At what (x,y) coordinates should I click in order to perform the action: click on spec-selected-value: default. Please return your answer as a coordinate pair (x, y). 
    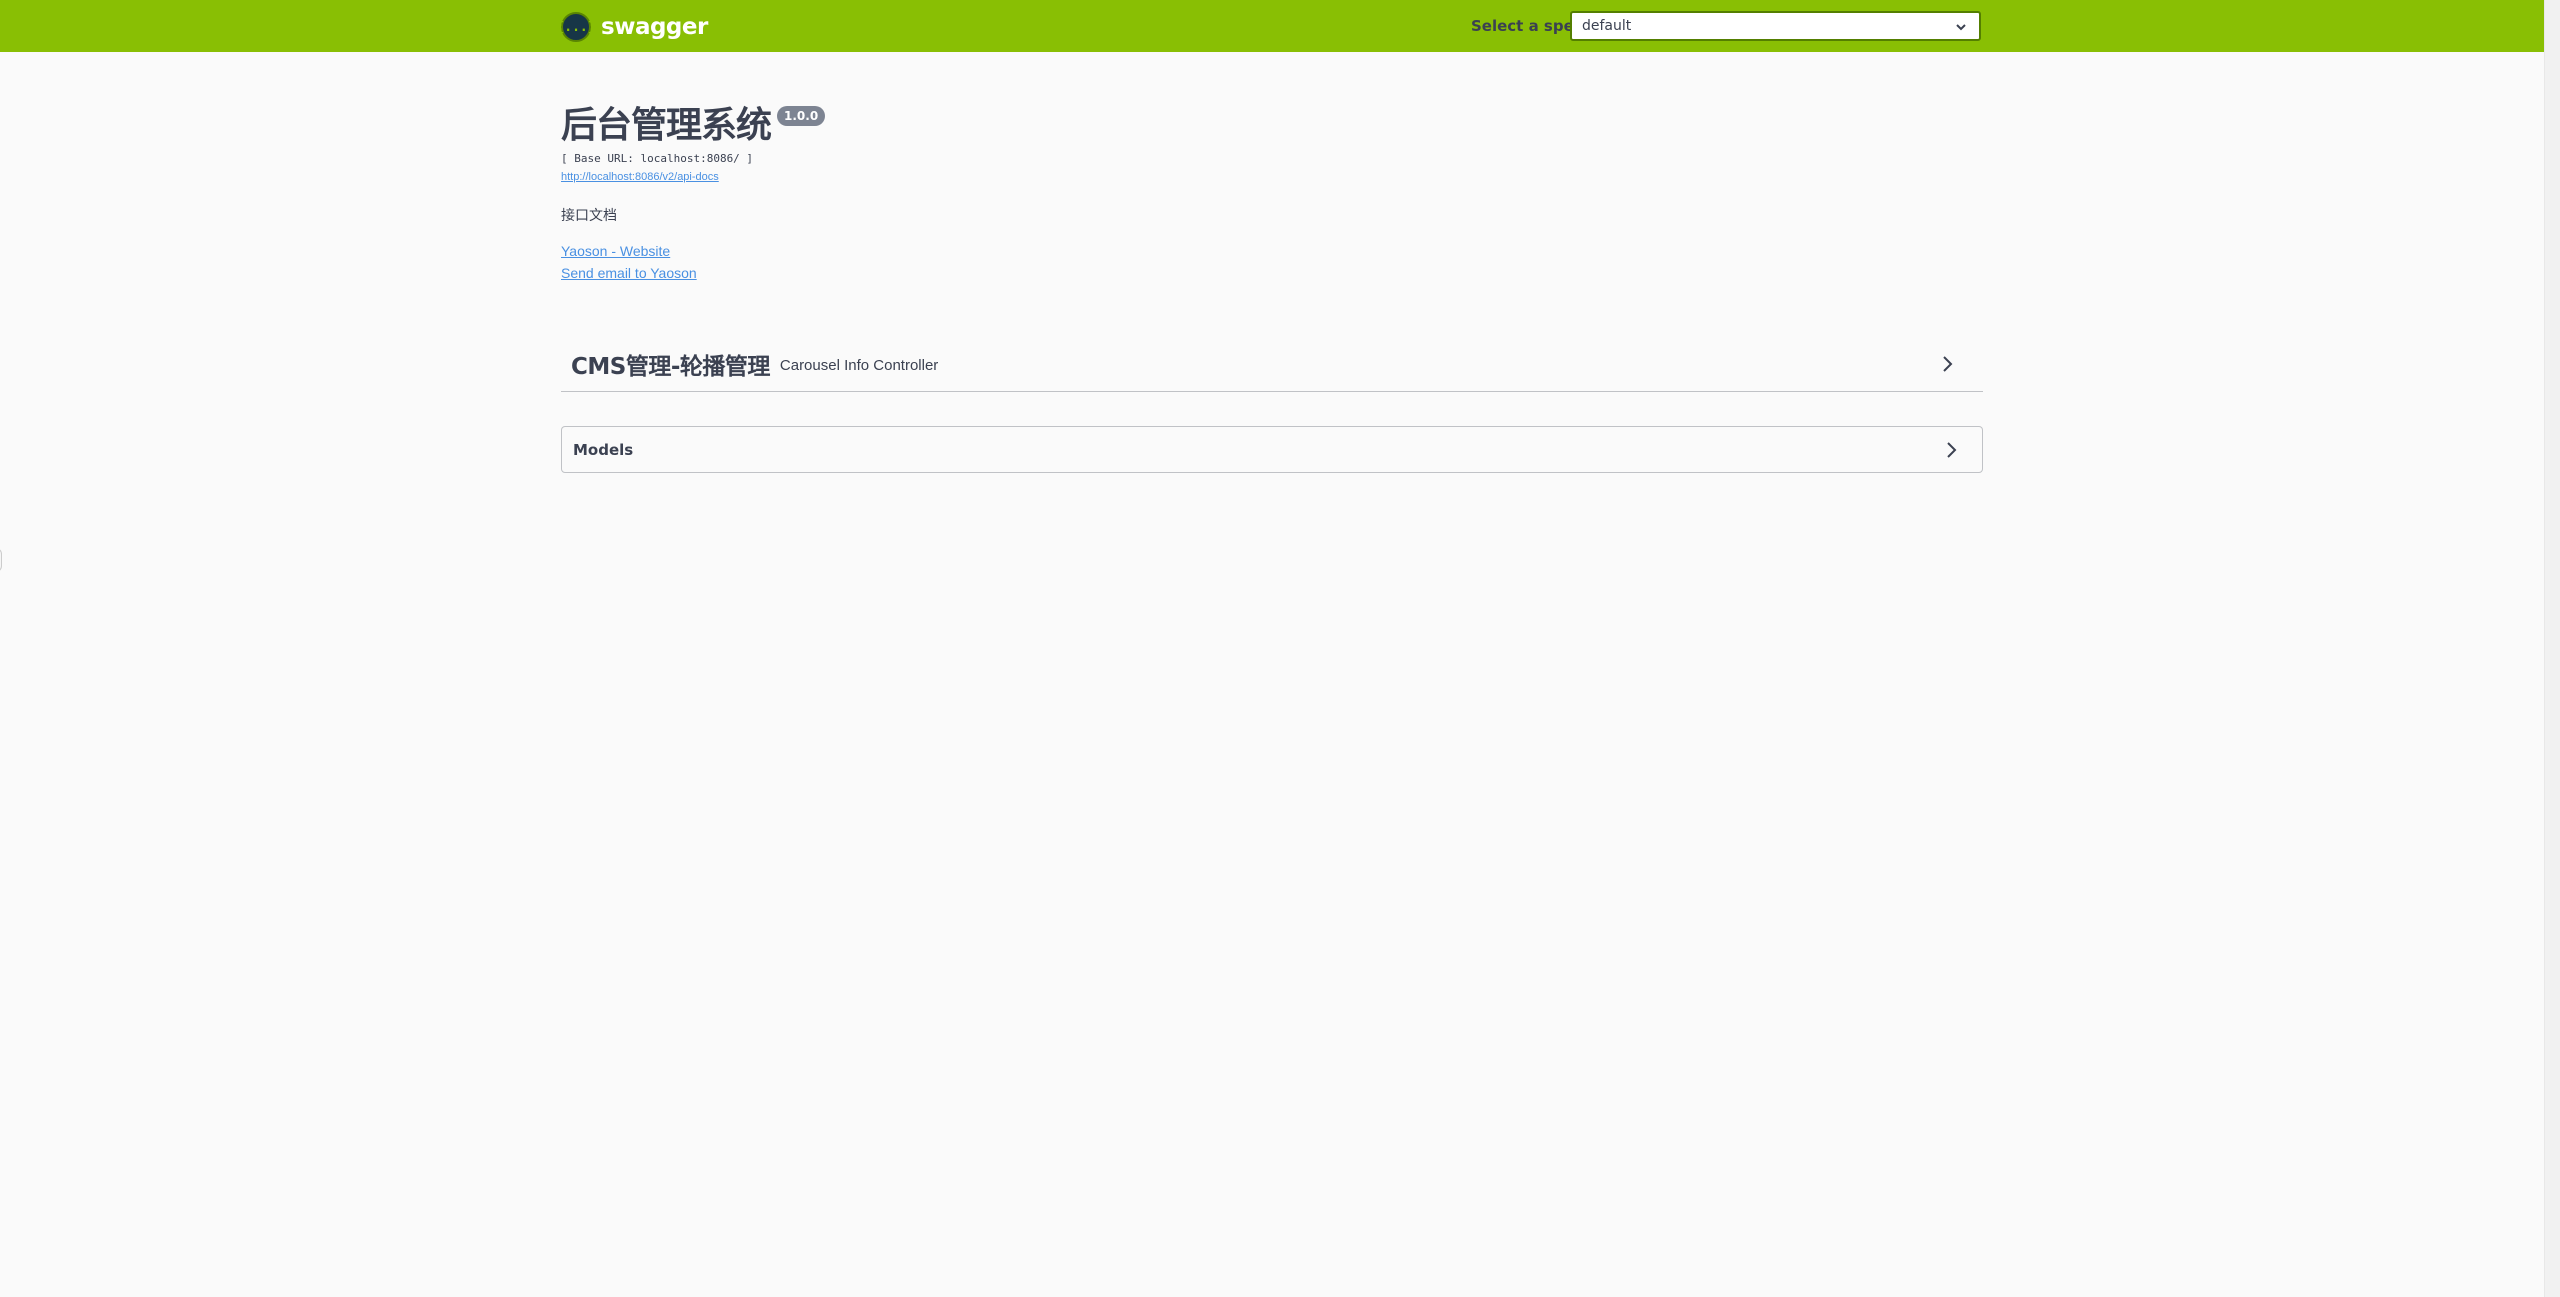
    Looking at the image, I should click on (1607, 26).